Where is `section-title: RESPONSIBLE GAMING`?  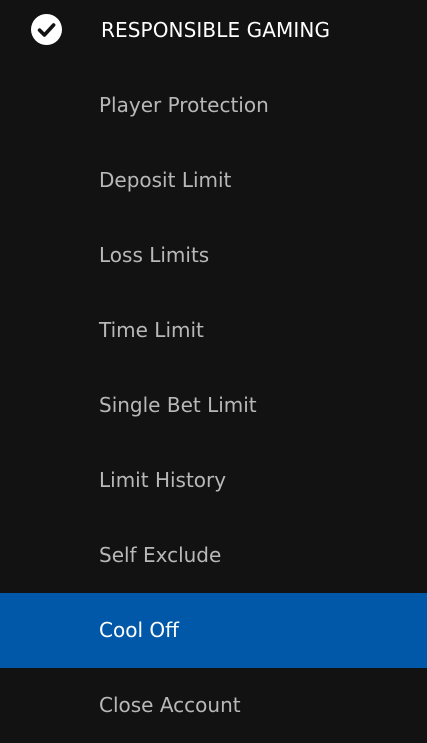
section-title: RESPONSIBLE GAMING is located at coordinates (216, 30).